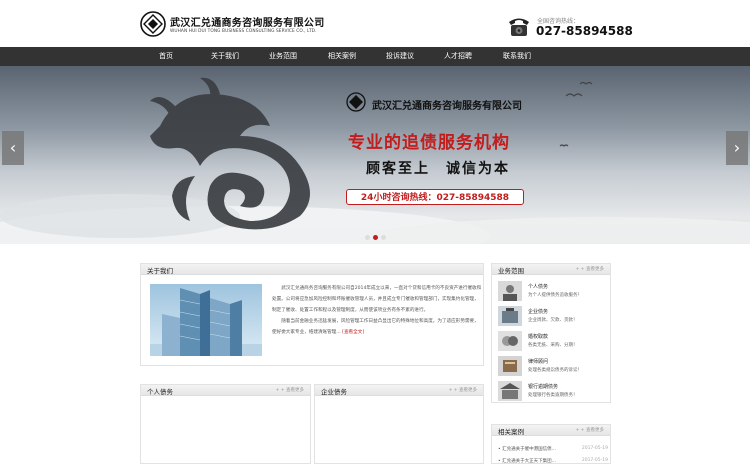 The image size is (750, 464). Describe the element at coordinates (555, 370) in the screenshot. I see `scope-item-desc: 处理各类规讼债务的诉讼！` at that location.